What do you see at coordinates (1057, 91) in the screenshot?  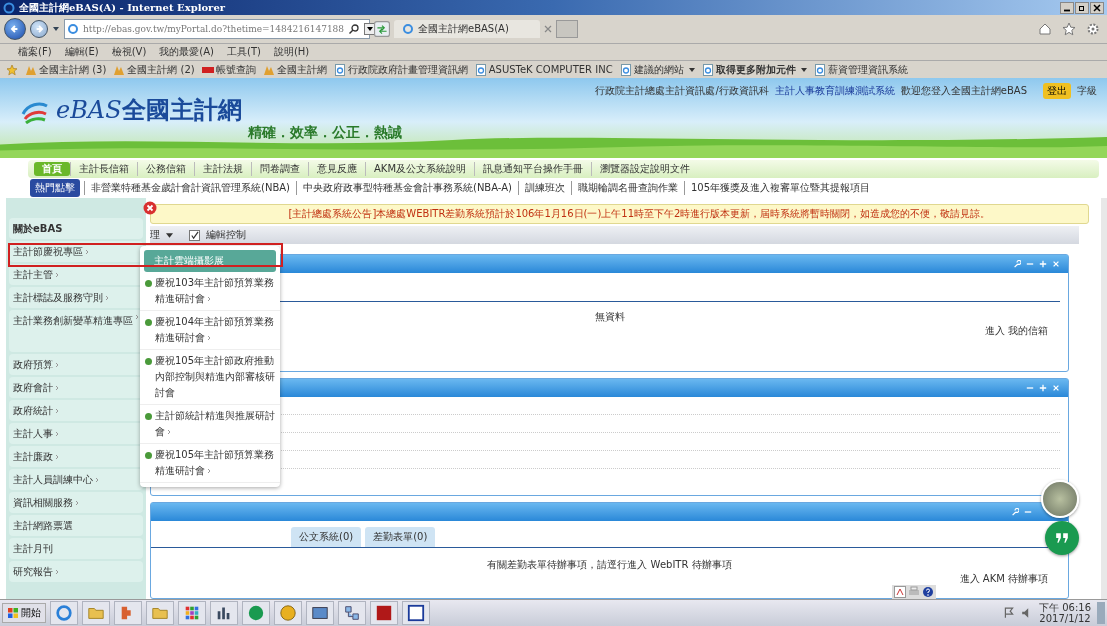 I see `logout-button: 登出` at bounding box center [1057, 91].